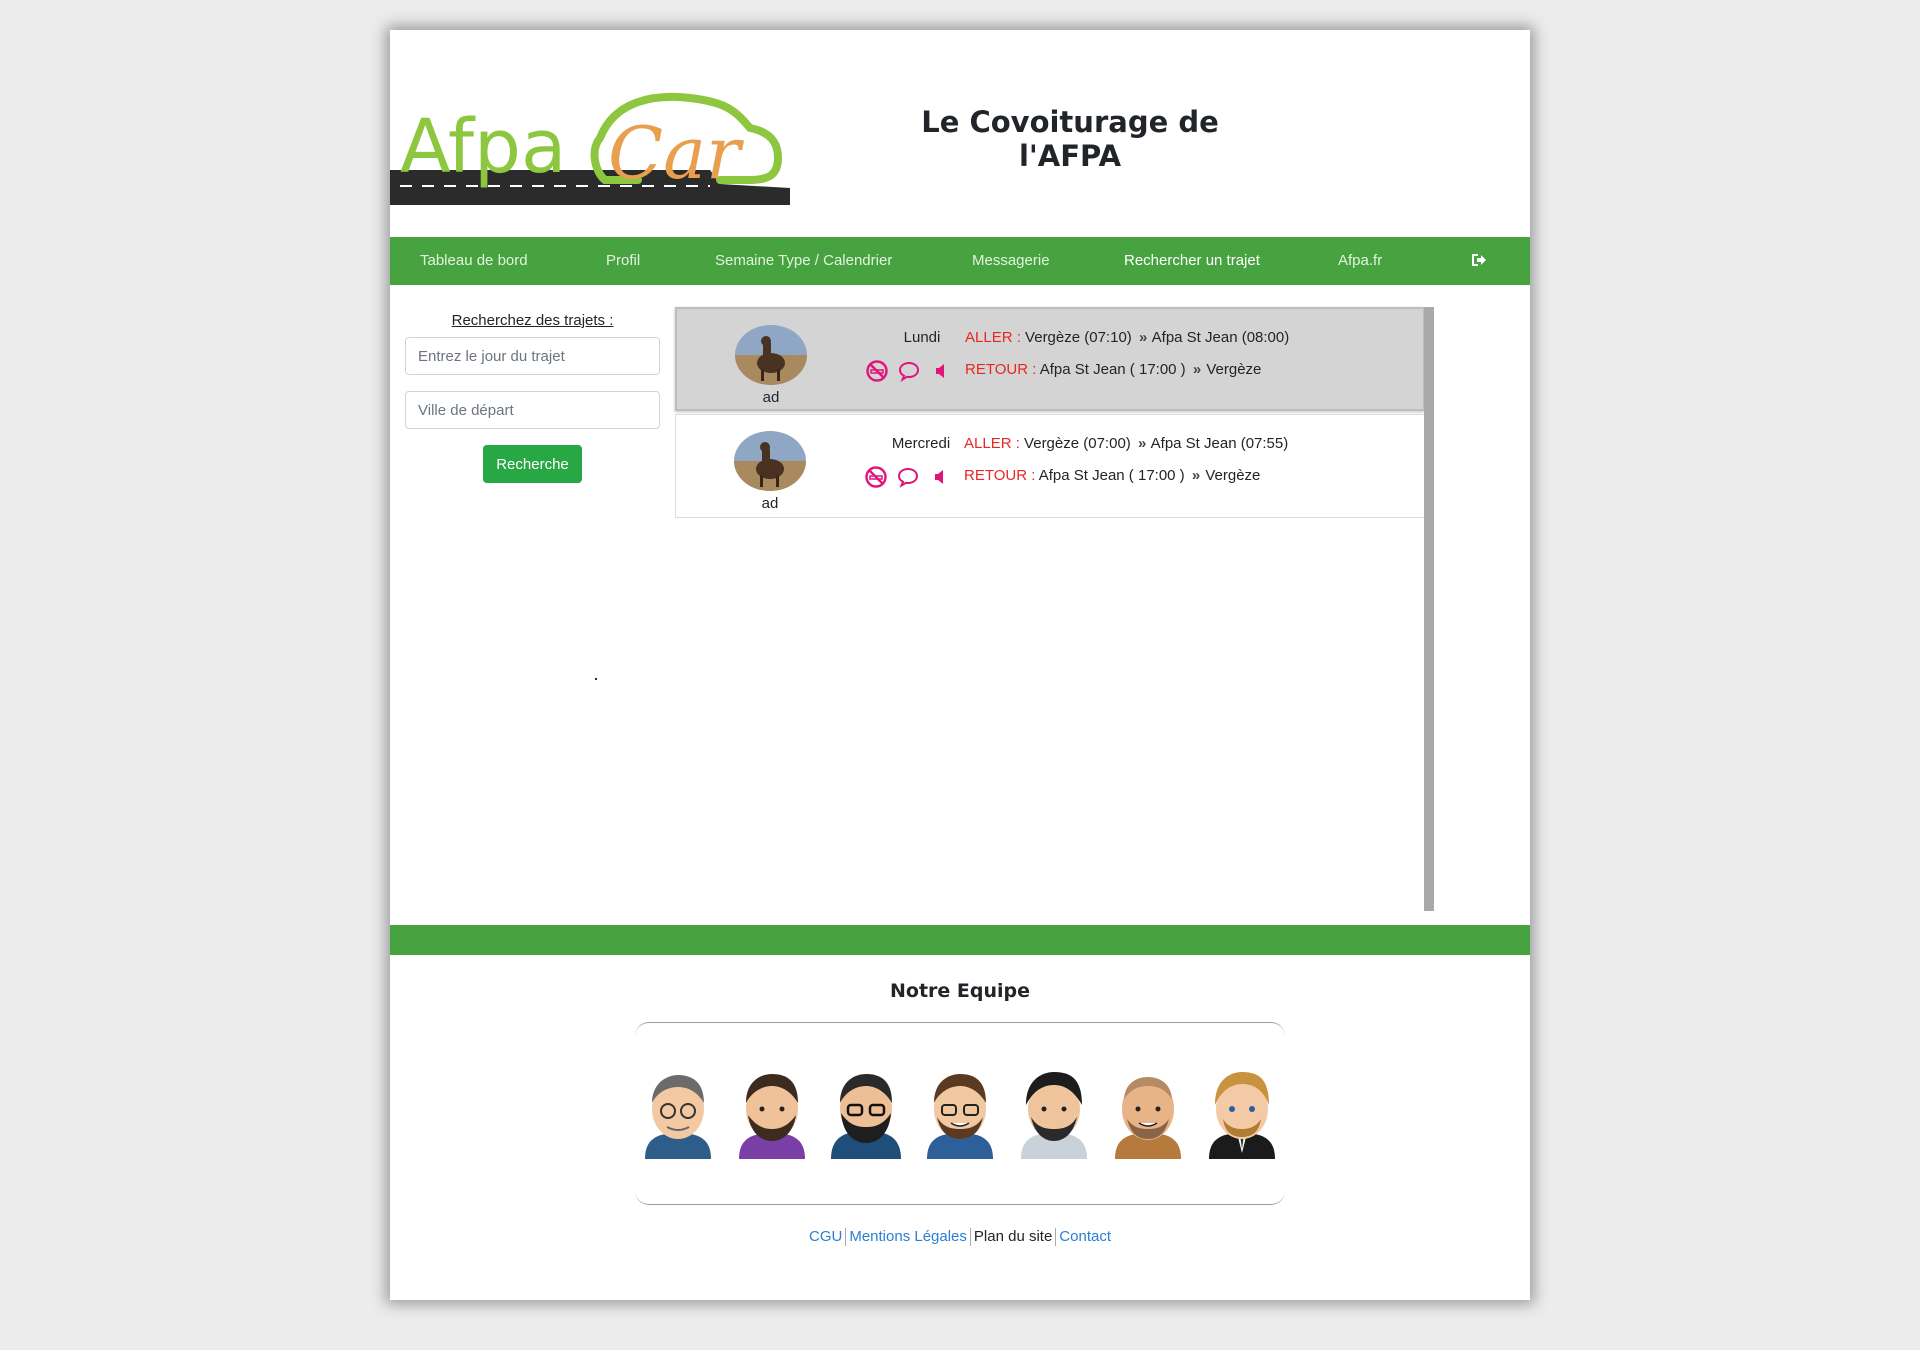 This screenshot has height=1350, width=1920. I want to click on nav-messagerie: Messagerie, so click(1011, 261).